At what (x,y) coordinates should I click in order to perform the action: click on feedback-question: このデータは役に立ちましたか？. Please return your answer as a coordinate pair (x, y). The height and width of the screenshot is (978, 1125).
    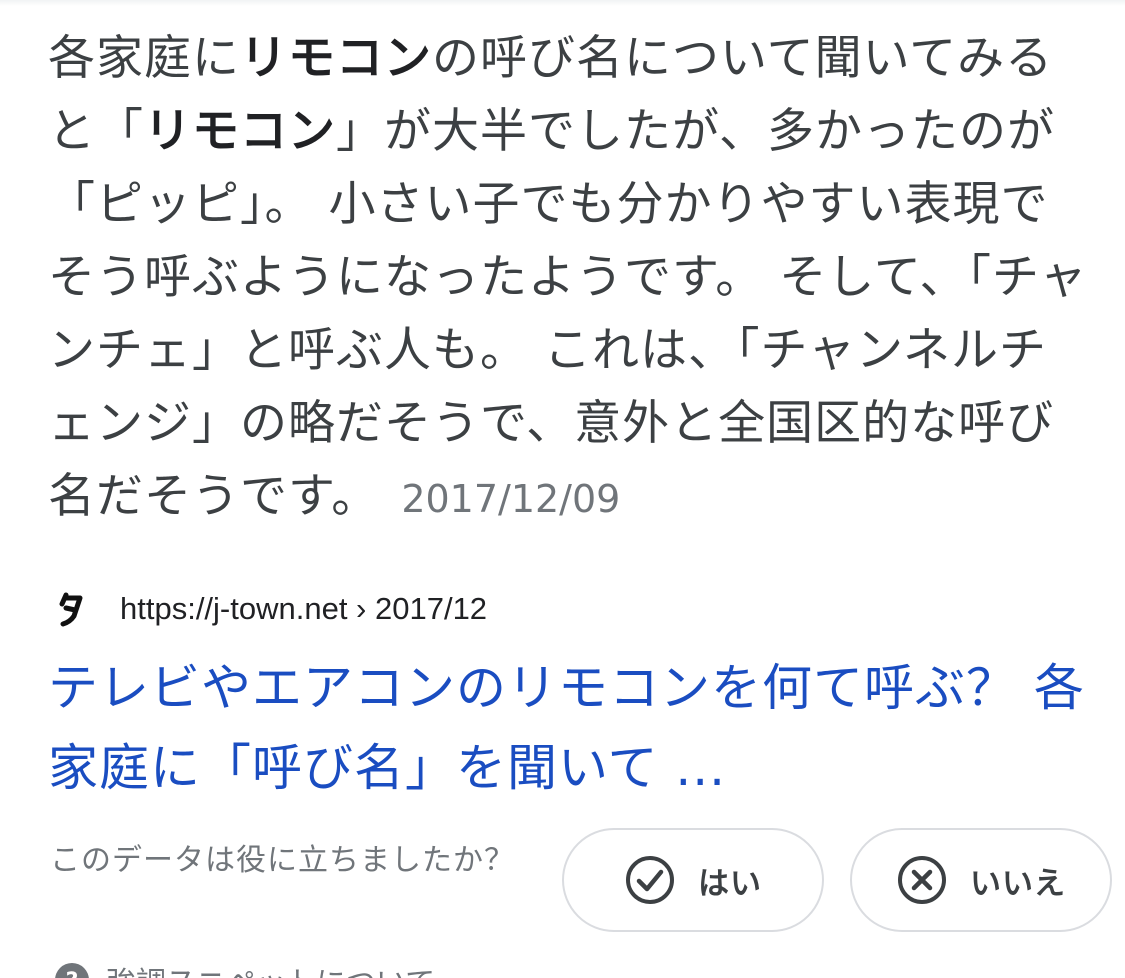
    Looking at the image, I should click on (282, 860).